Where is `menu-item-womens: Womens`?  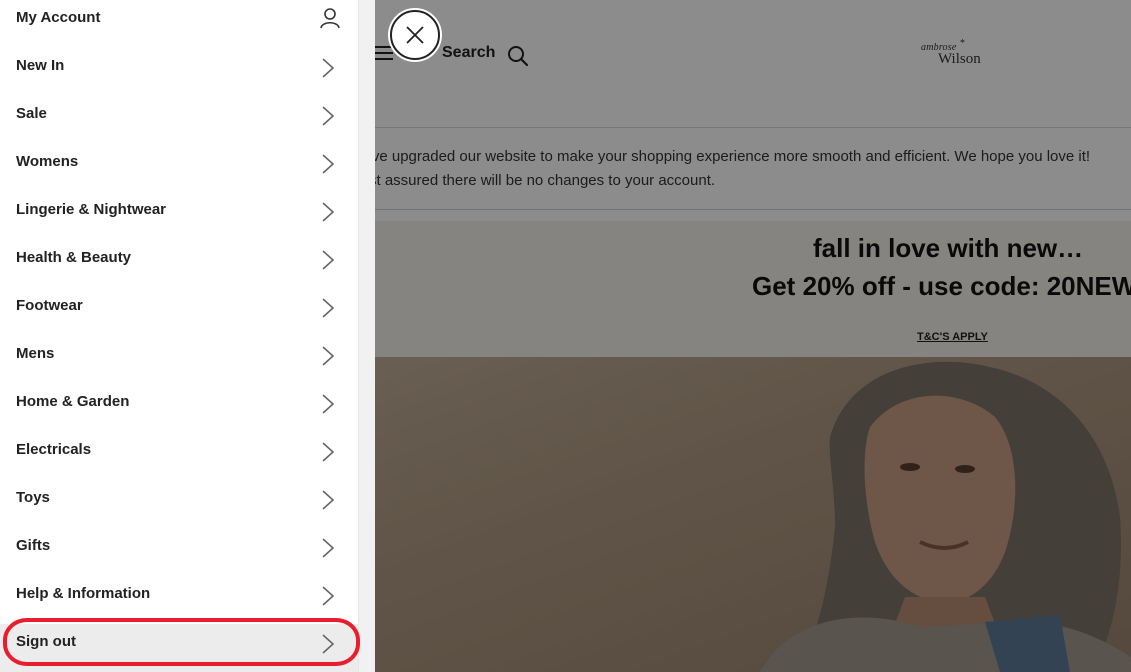
menu-item-womens: Womens is located at coordinates (179, 168).